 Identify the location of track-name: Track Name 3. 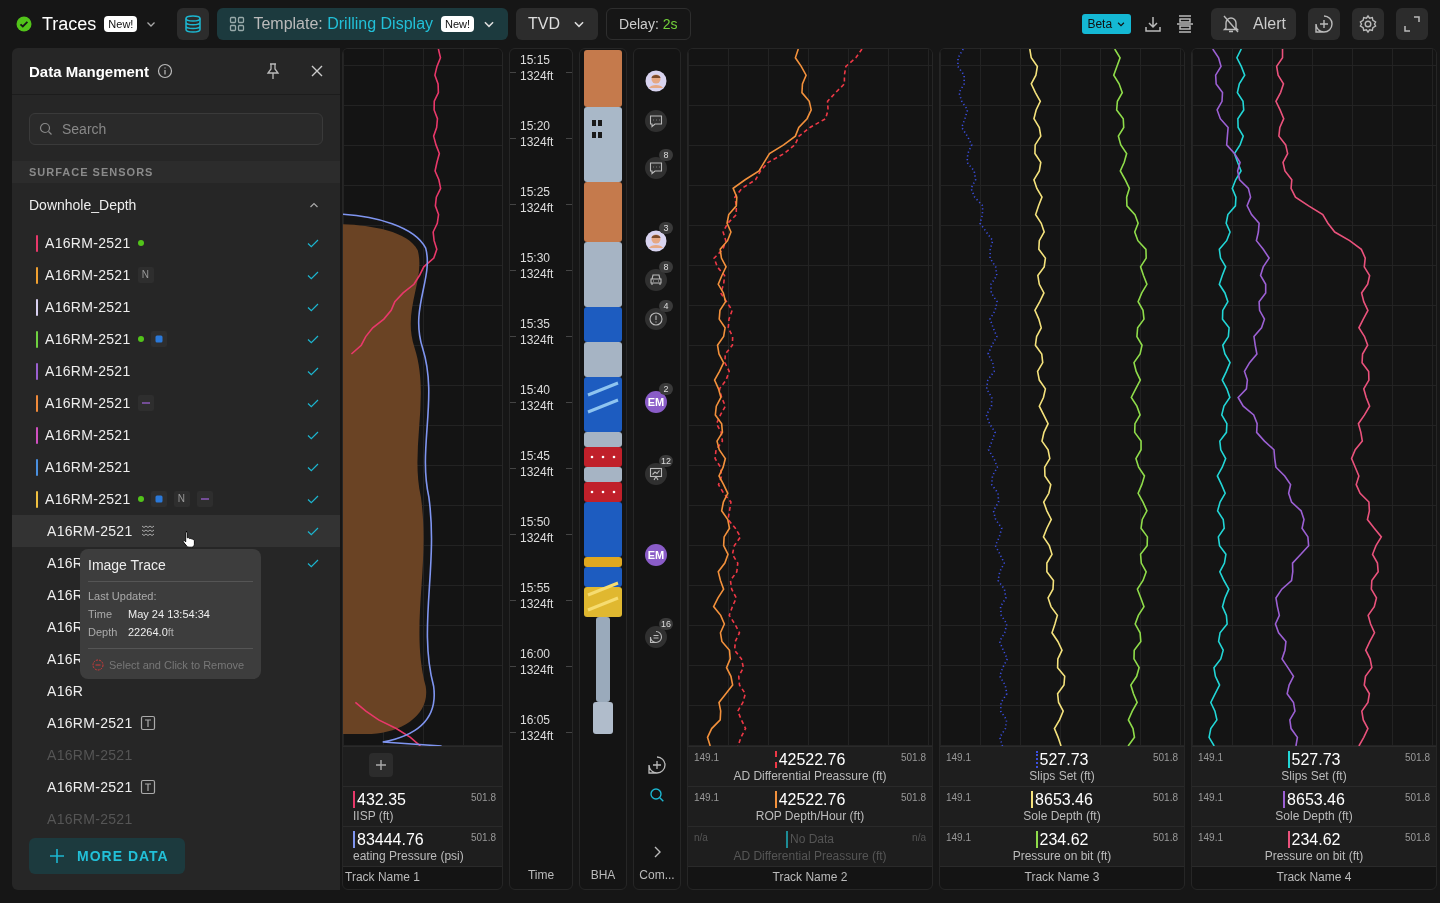
(1062, 877).